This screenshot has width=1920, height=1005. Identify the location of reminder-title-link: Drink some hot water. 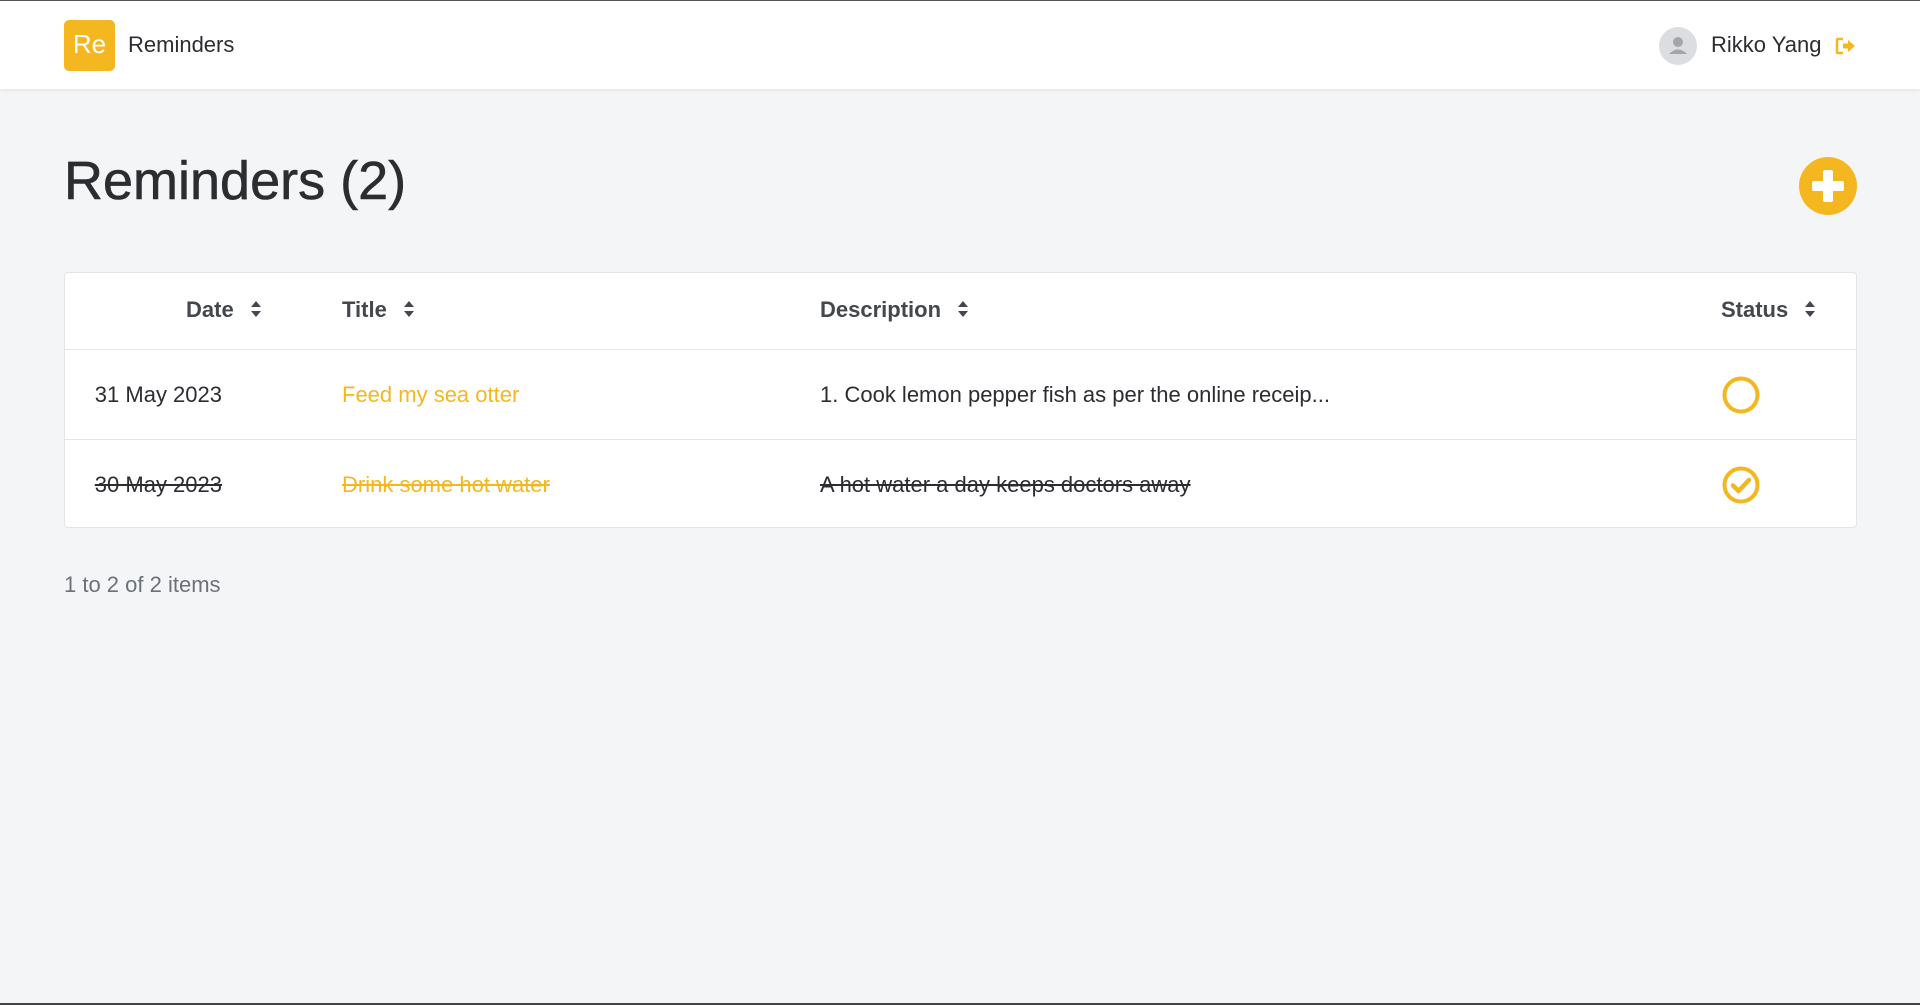
(446, 485).